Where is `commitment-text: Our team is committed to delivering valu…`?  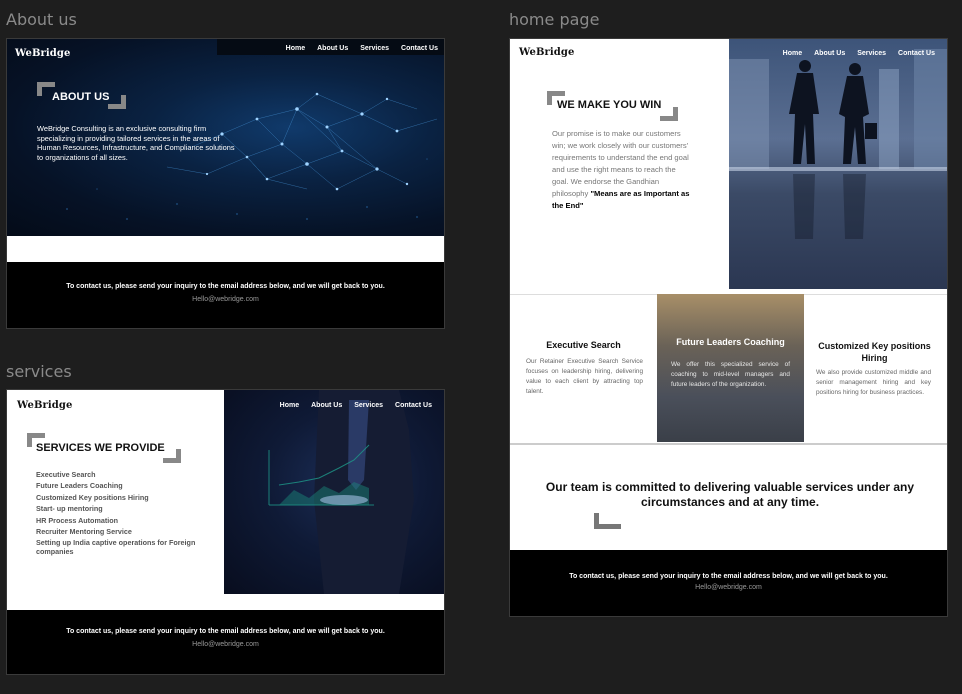 commitment-text: Our team is committed to delivering valu… is located at coordinates (730, 494).